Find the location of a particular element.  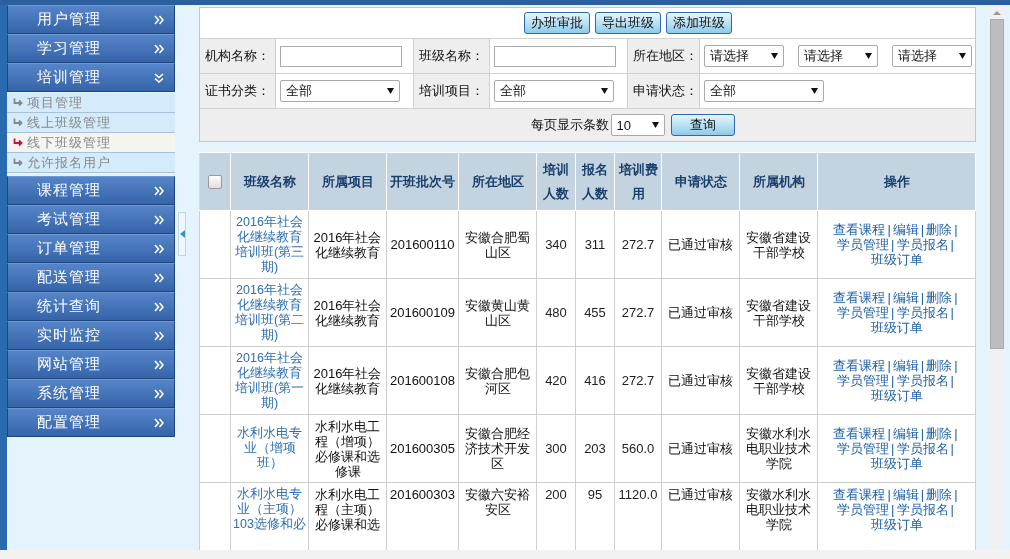

toolbar-button: 办班审批 is located at coordinates (556, 23).